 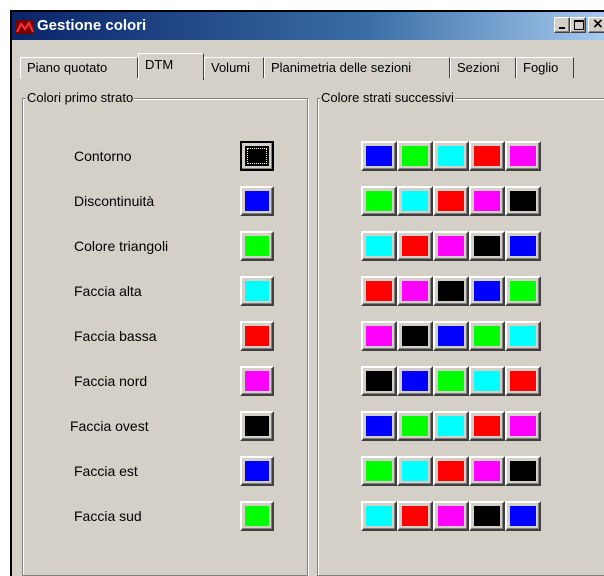 I want to click on close-button: ×, so click(x=596, y=24).